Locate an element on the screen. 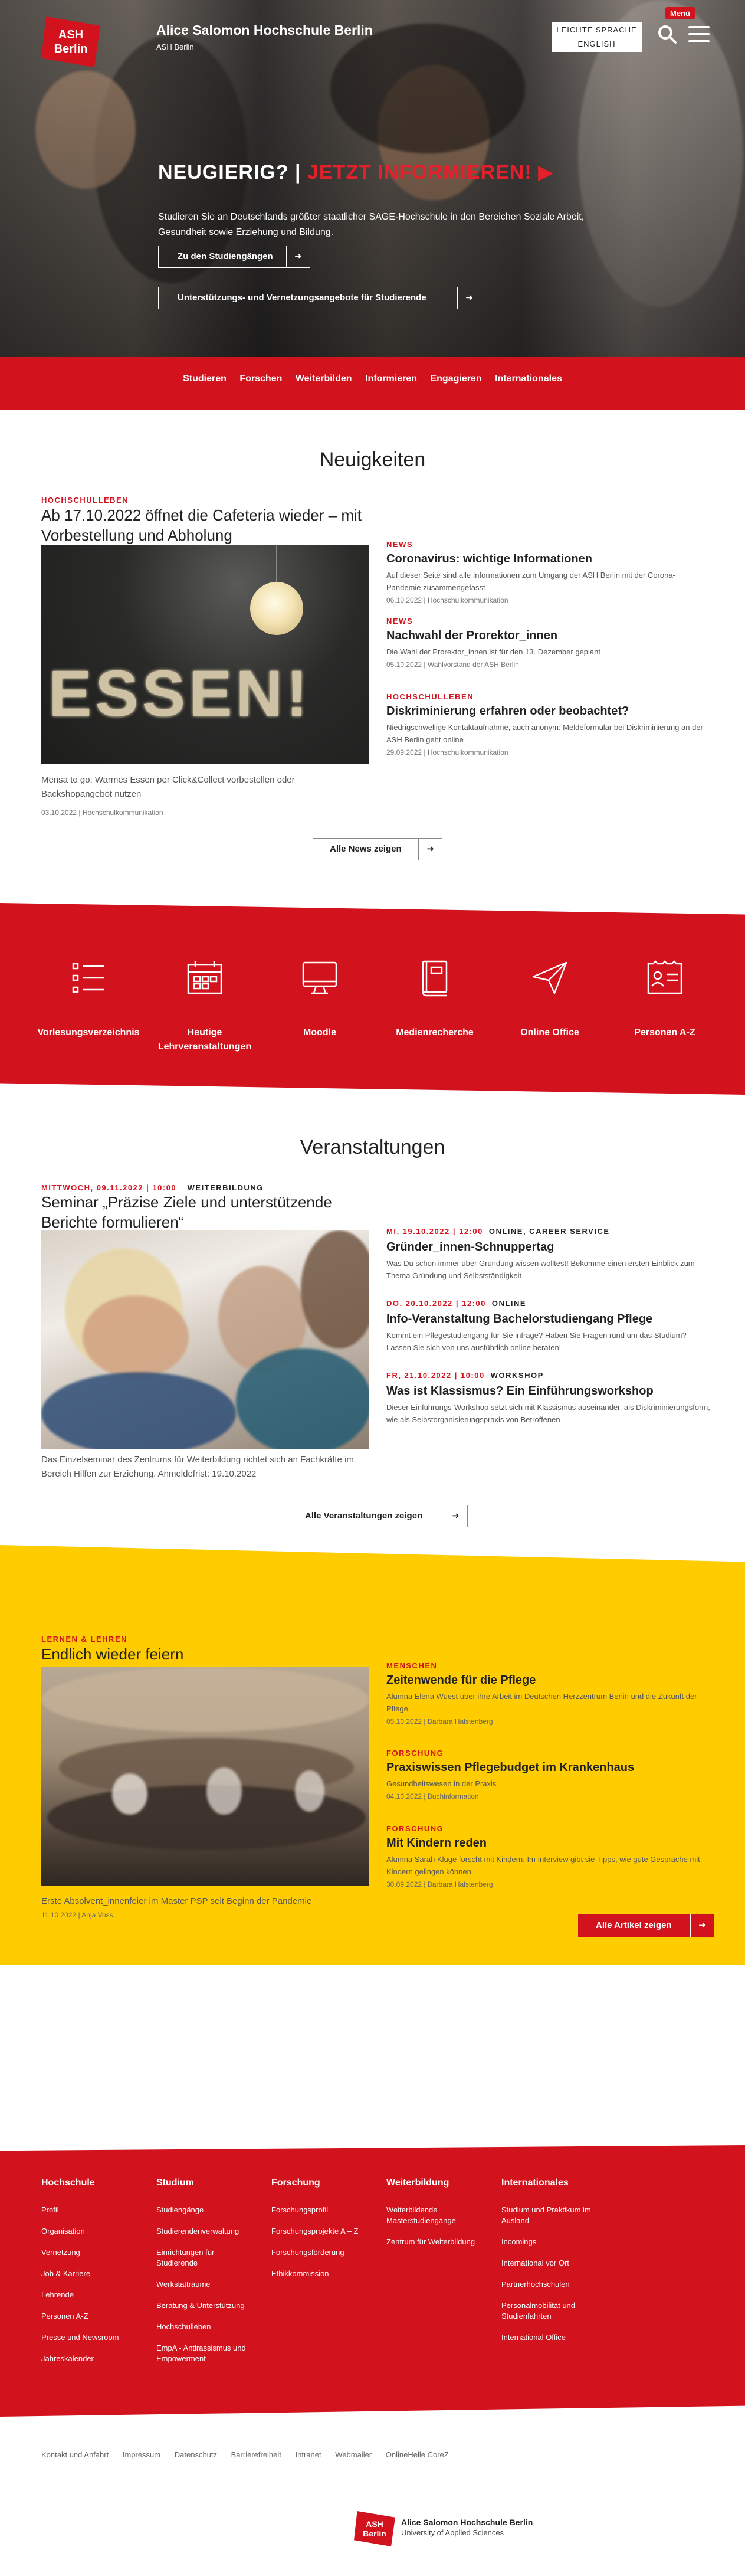 Image resolution: width=745 pixels, height=2576 pixels. nav-item-forschen: Forschen is located at coordinates (260, 379).